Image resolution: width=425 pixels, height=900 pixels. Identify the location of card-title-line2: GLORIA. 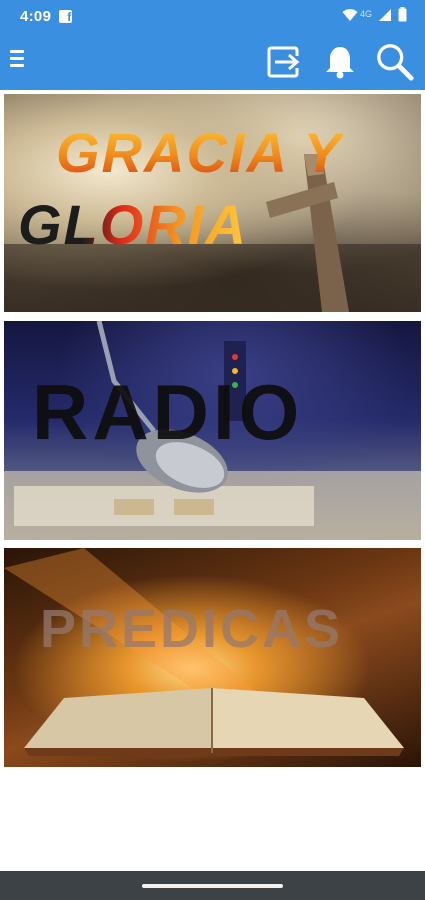
(133, 224).